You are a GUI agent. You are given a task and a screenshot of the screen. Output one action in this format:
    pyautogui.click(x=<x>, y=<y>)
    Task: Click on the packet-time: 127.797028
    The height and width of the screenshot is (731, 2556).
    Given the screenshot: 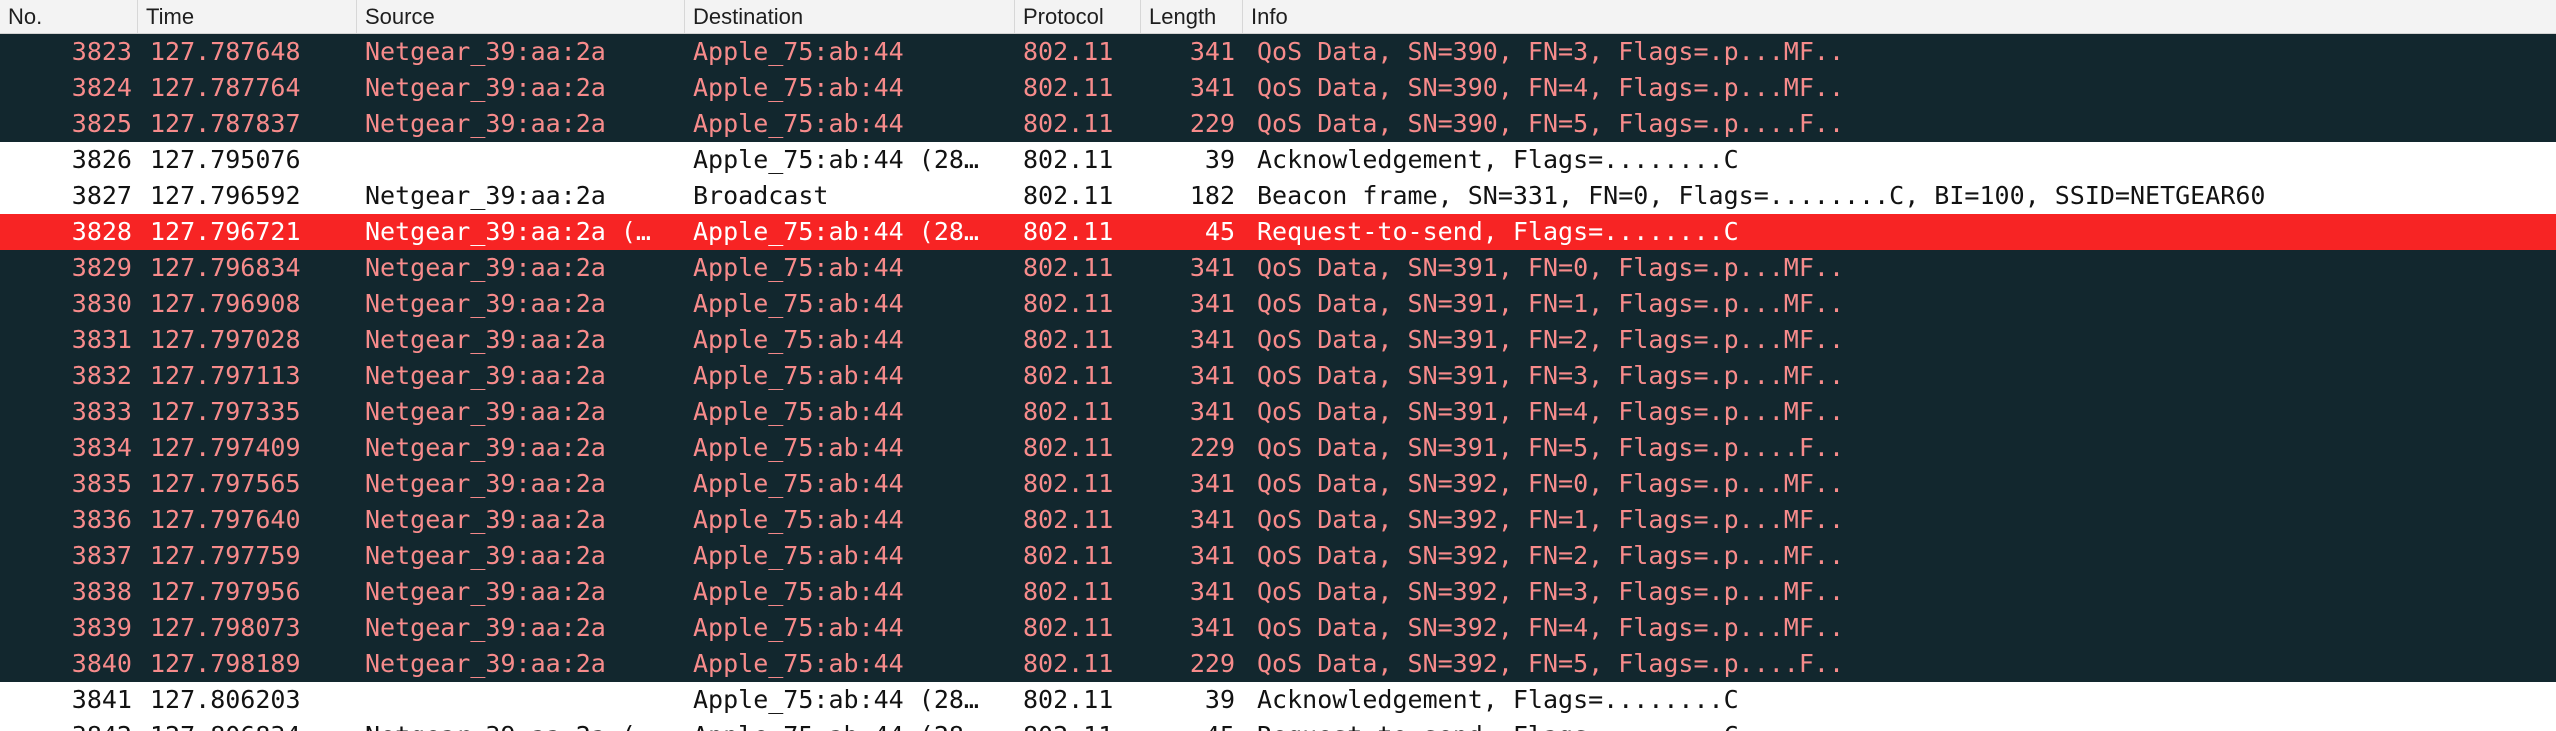 What is the action you would take?
    pyautogui.click(x=225, y=339)
    